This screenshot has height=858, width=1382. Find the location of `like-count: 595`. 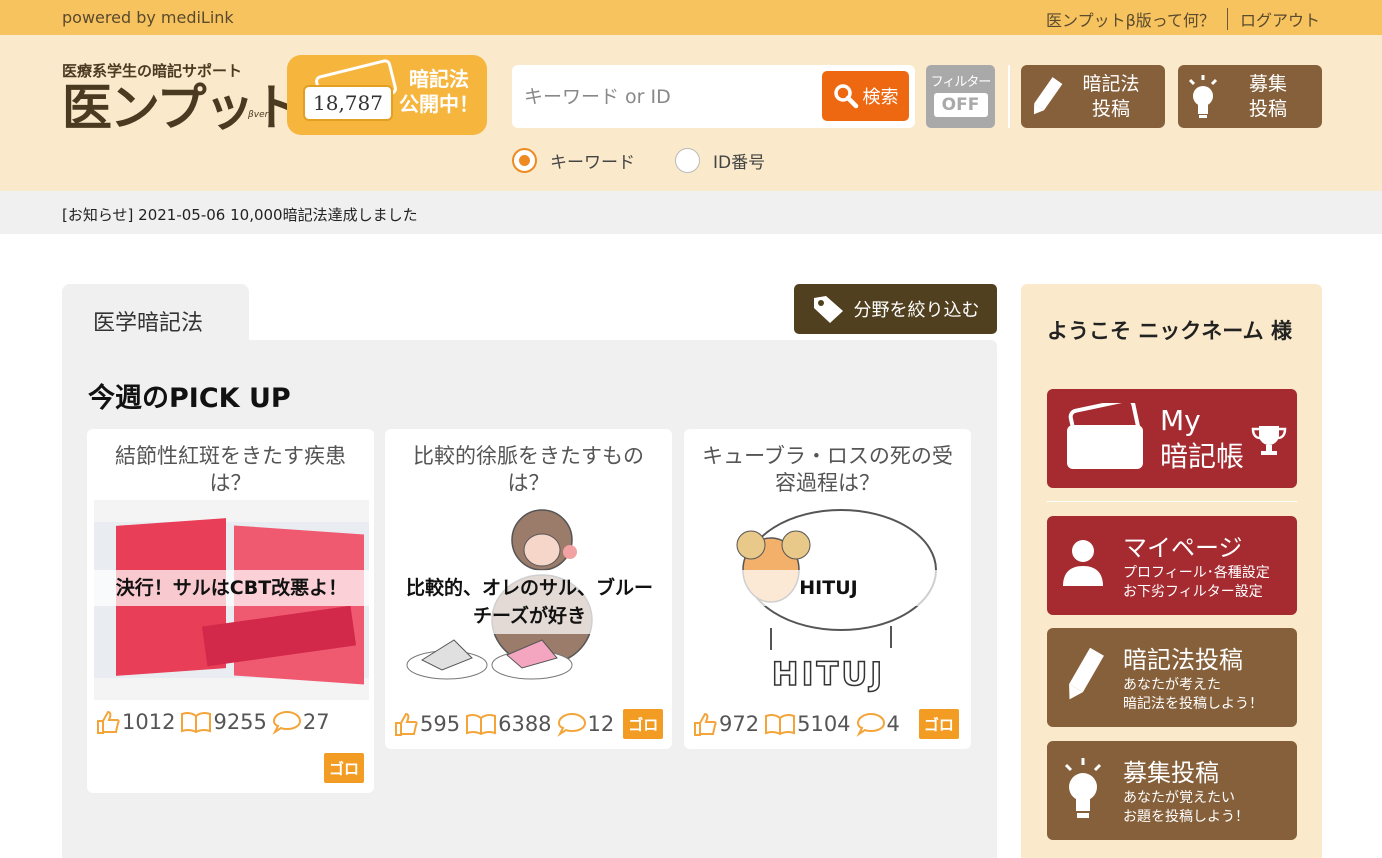

like-count: 595 is located at coordinates (440, 724).